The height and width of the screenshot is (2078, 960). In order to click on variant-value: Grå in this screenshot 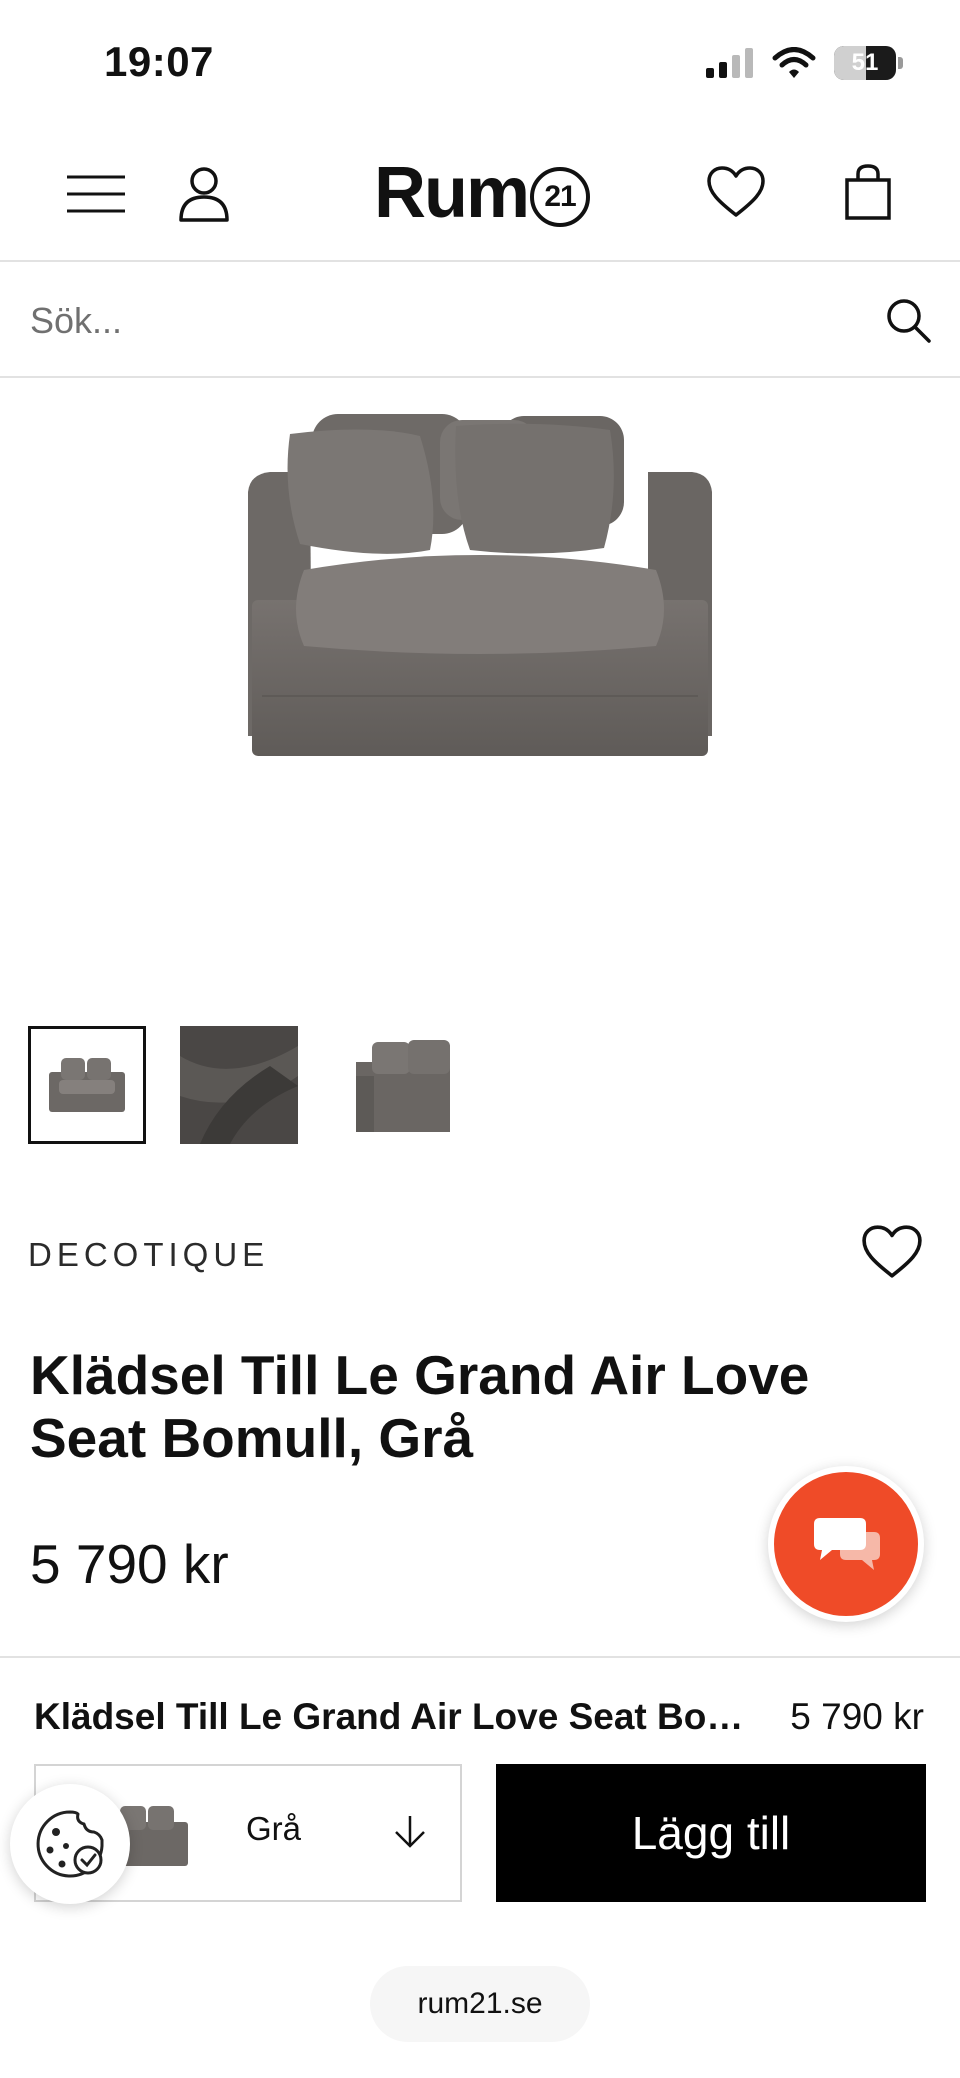, I will do `click(274, 1828)`.